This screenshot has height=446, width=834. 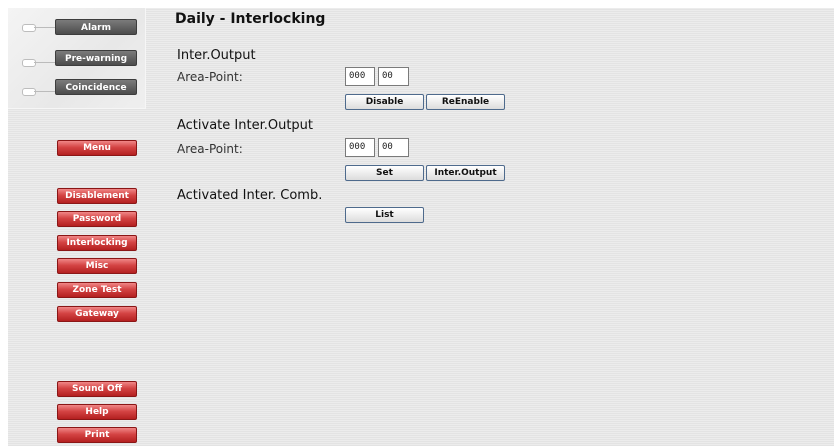 What do you see at coordinates (97, 389) in the screenshot?
I see `sound-off-button: Sound Off` at bounding box center [97, 389].